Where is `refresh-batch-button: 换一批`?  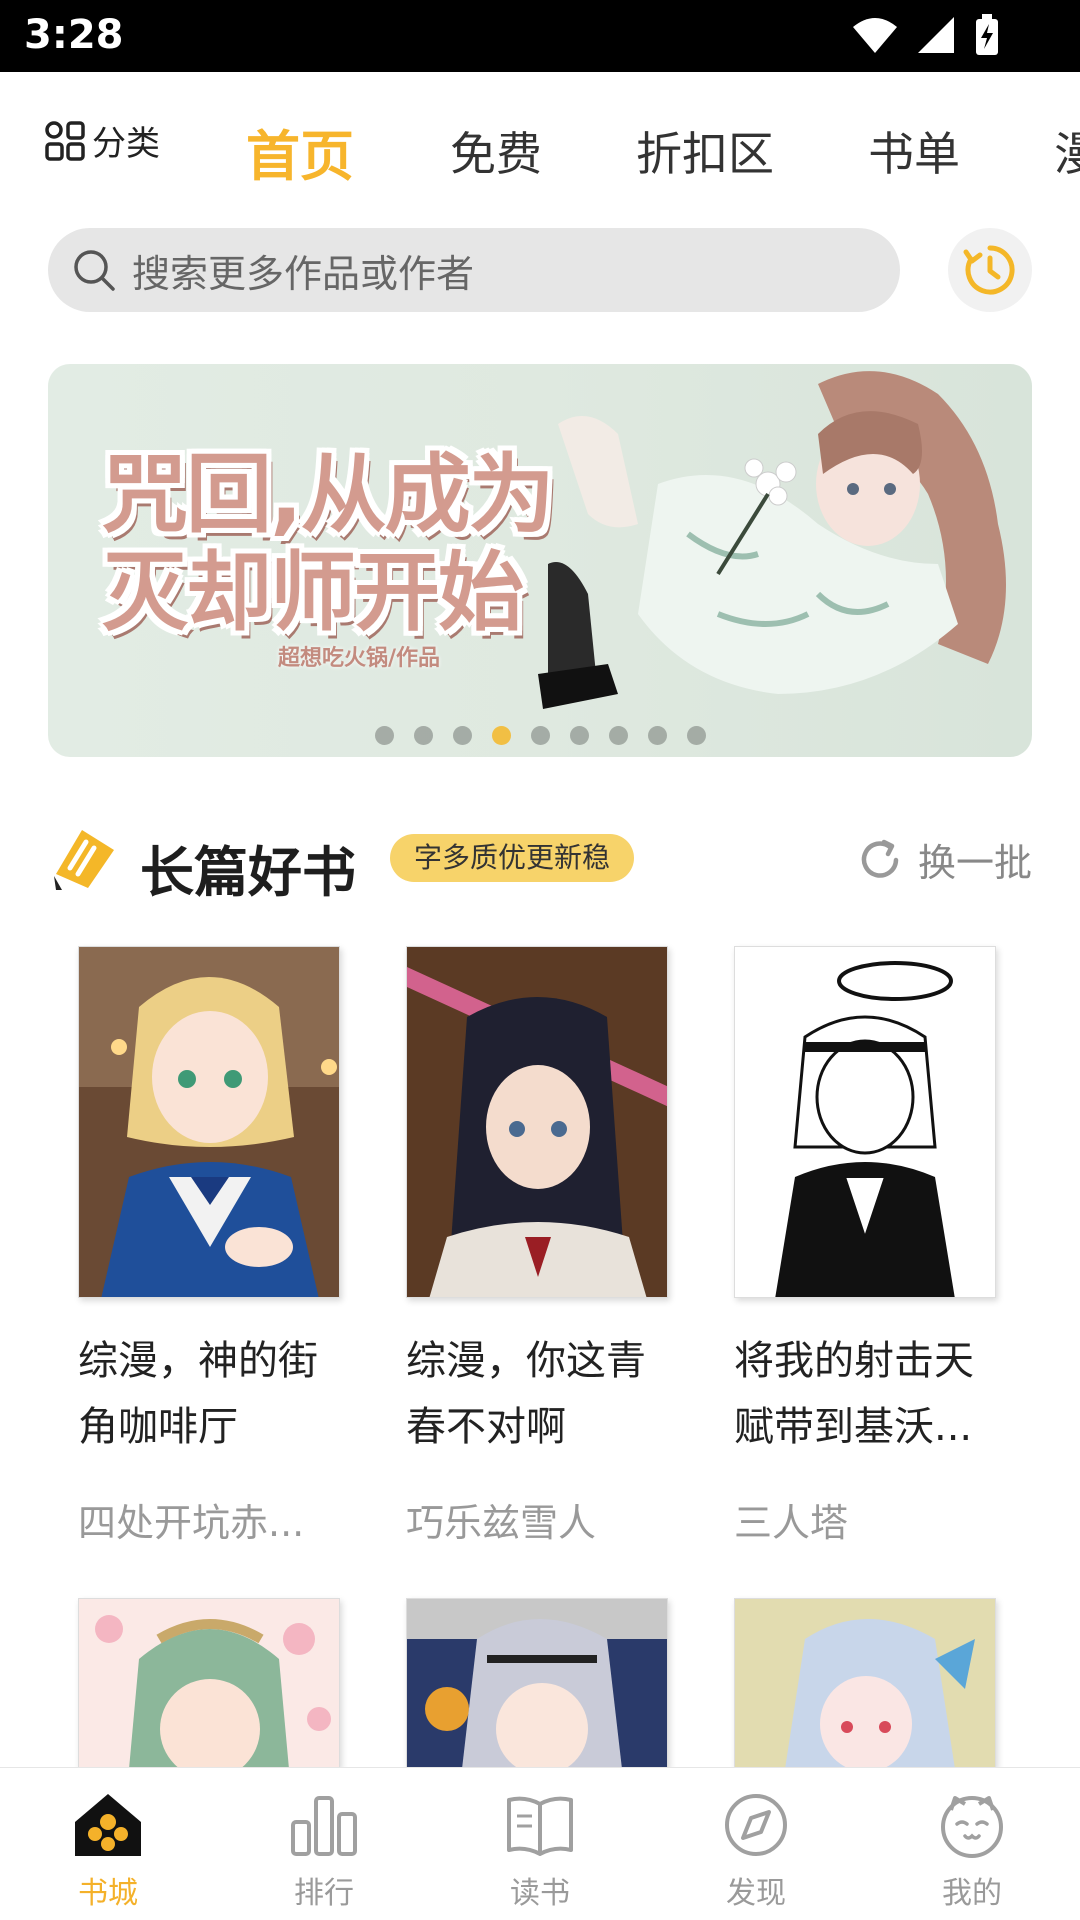
refresh-batch-button: 换一批 is located at coordinates (944, 859).